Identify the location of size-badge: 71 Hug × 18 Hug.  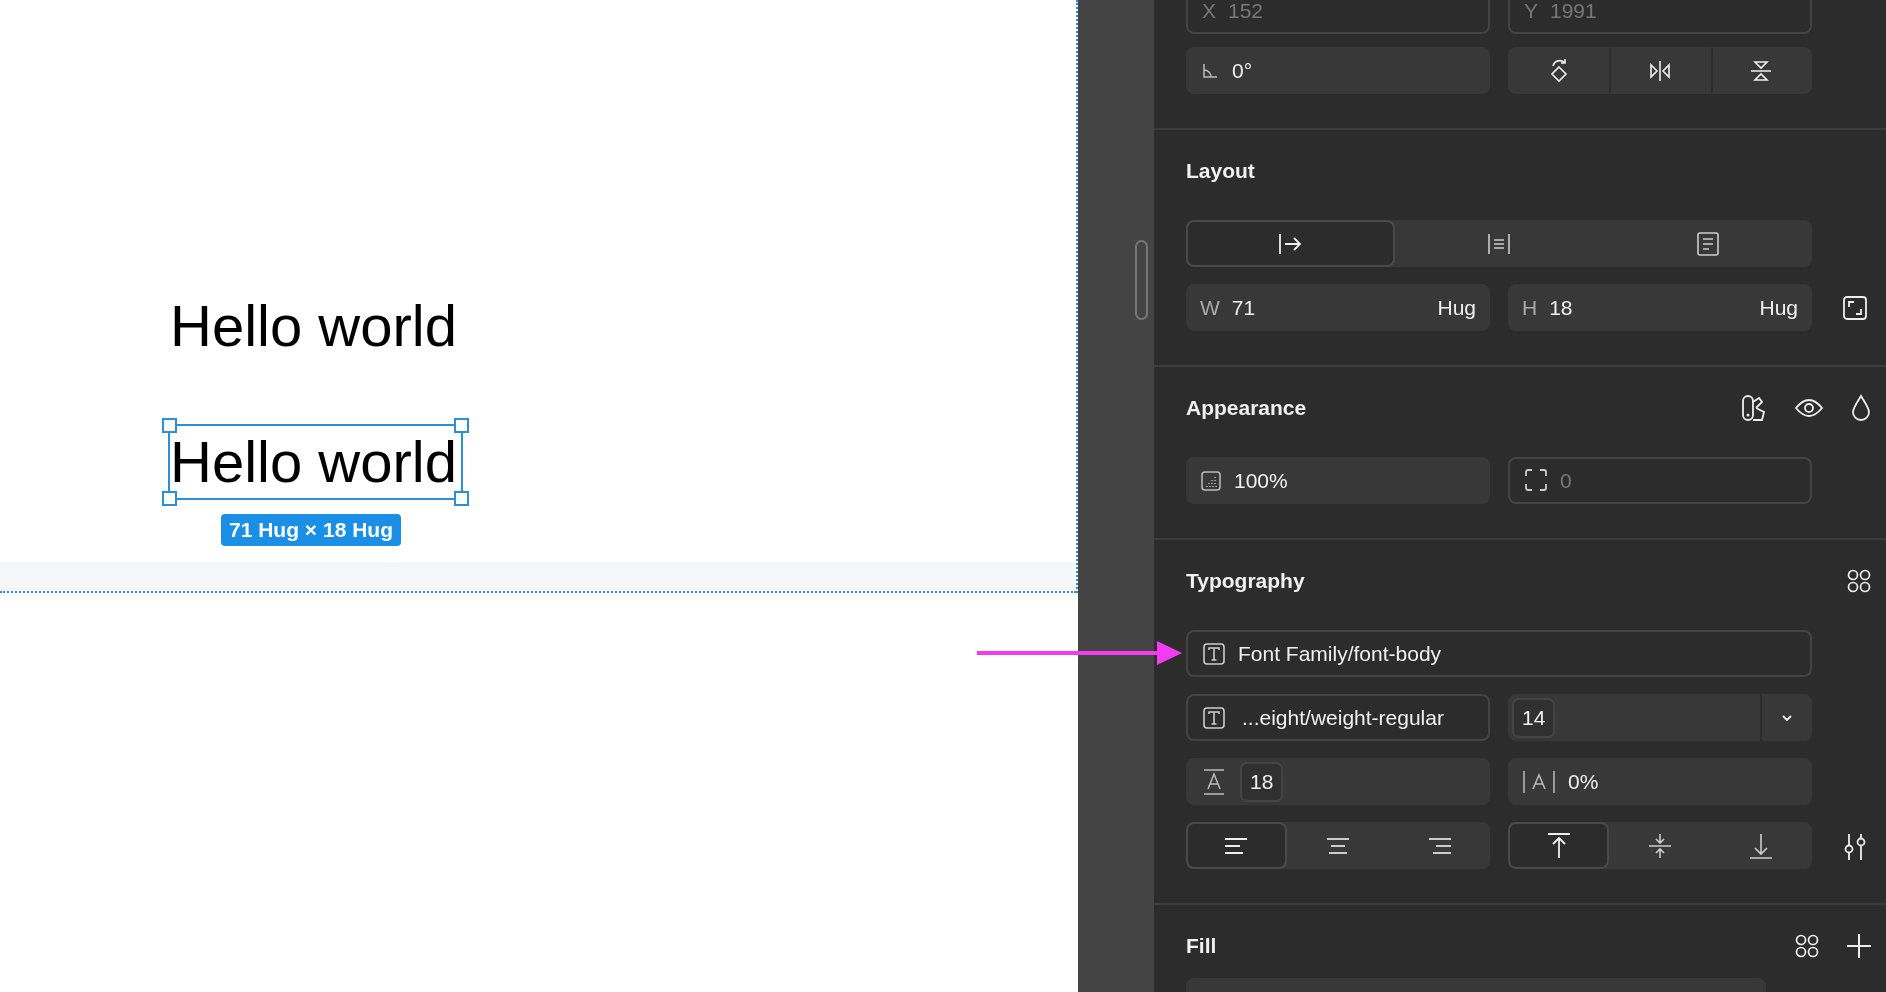
(311, 530).